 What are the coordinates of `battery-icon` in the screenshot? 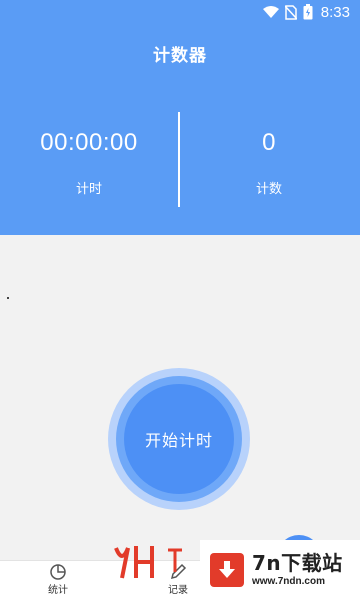 It's located at (308, 12).